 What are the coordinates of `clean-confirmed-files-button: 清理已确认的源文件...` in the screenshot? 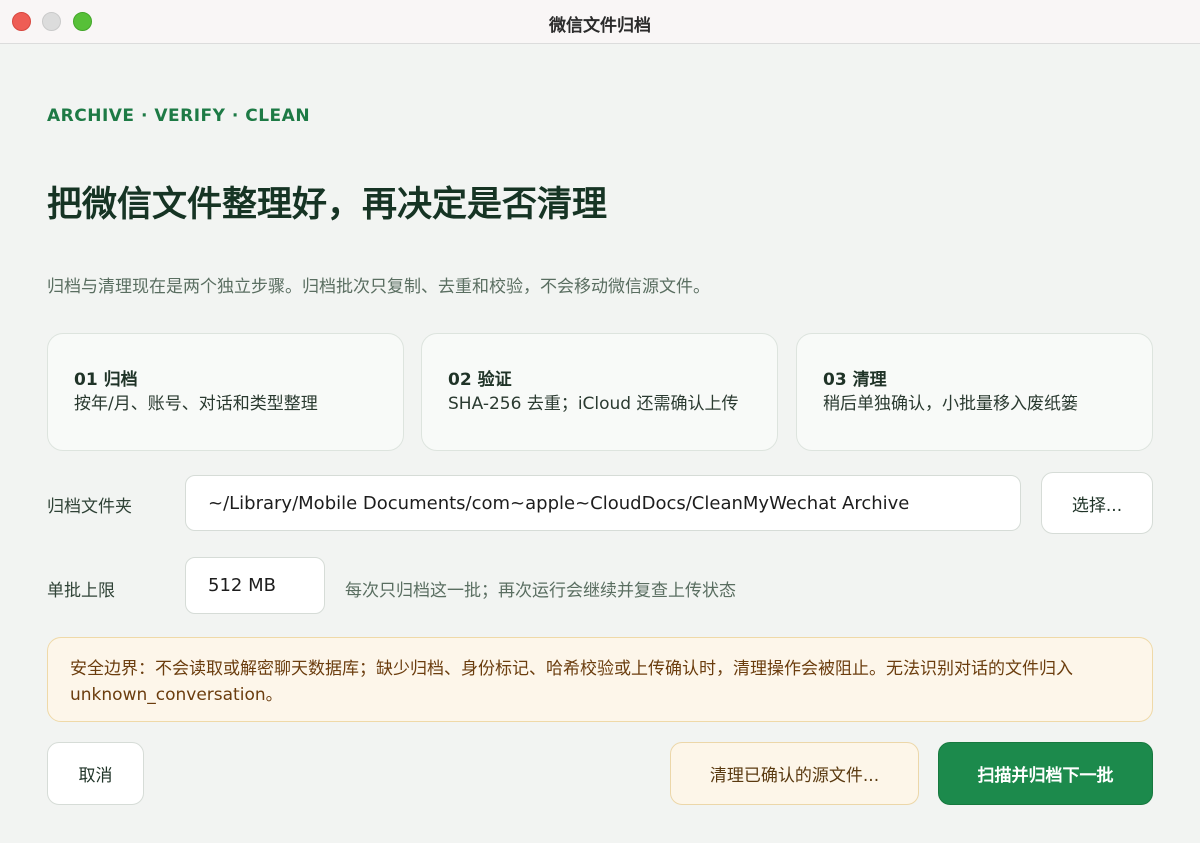 It's located at (794, 773).